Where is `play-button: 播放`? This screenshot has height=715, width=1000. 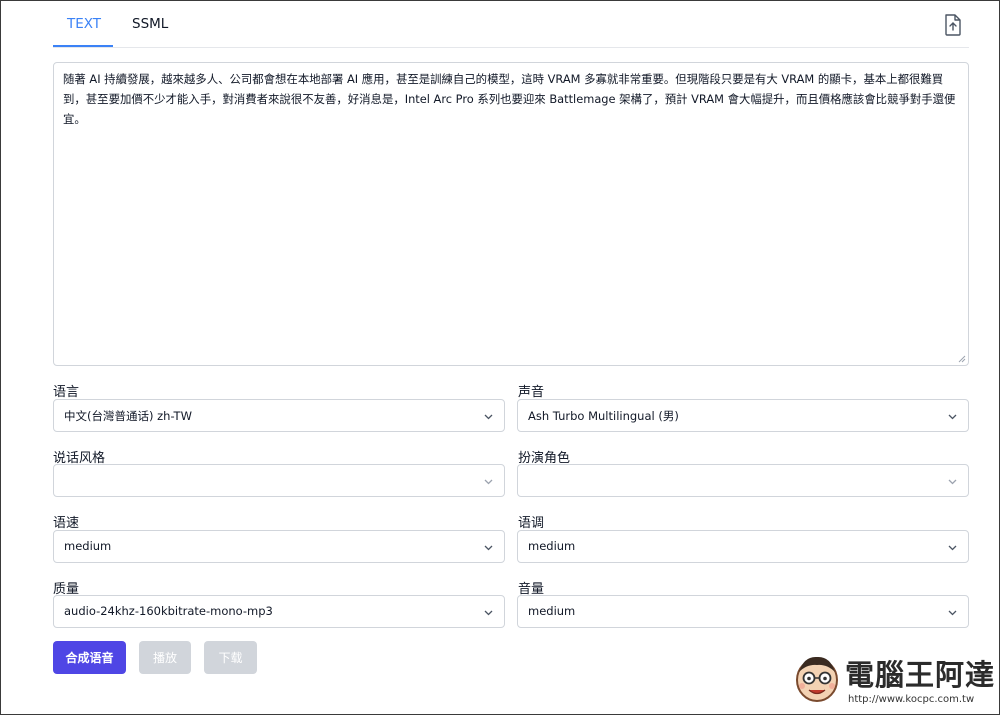
play-button: 播放 is located at coordinates (165, 657).